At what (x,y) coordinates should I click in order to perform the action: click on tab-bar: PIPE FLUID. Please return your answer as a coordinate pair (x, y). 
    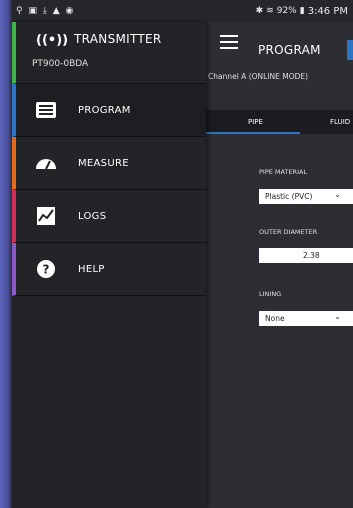
    Looking at the image, I should click on (279, 122).